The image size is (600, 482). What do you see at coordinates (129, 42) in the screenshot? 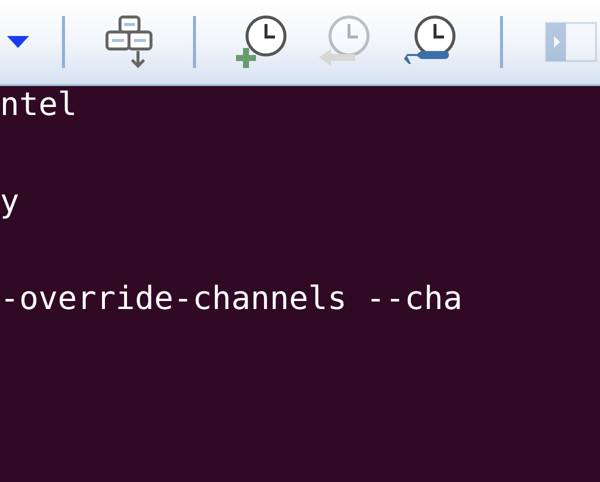
I see `stacked-boxes-icon` at bounding box center [129, 42].